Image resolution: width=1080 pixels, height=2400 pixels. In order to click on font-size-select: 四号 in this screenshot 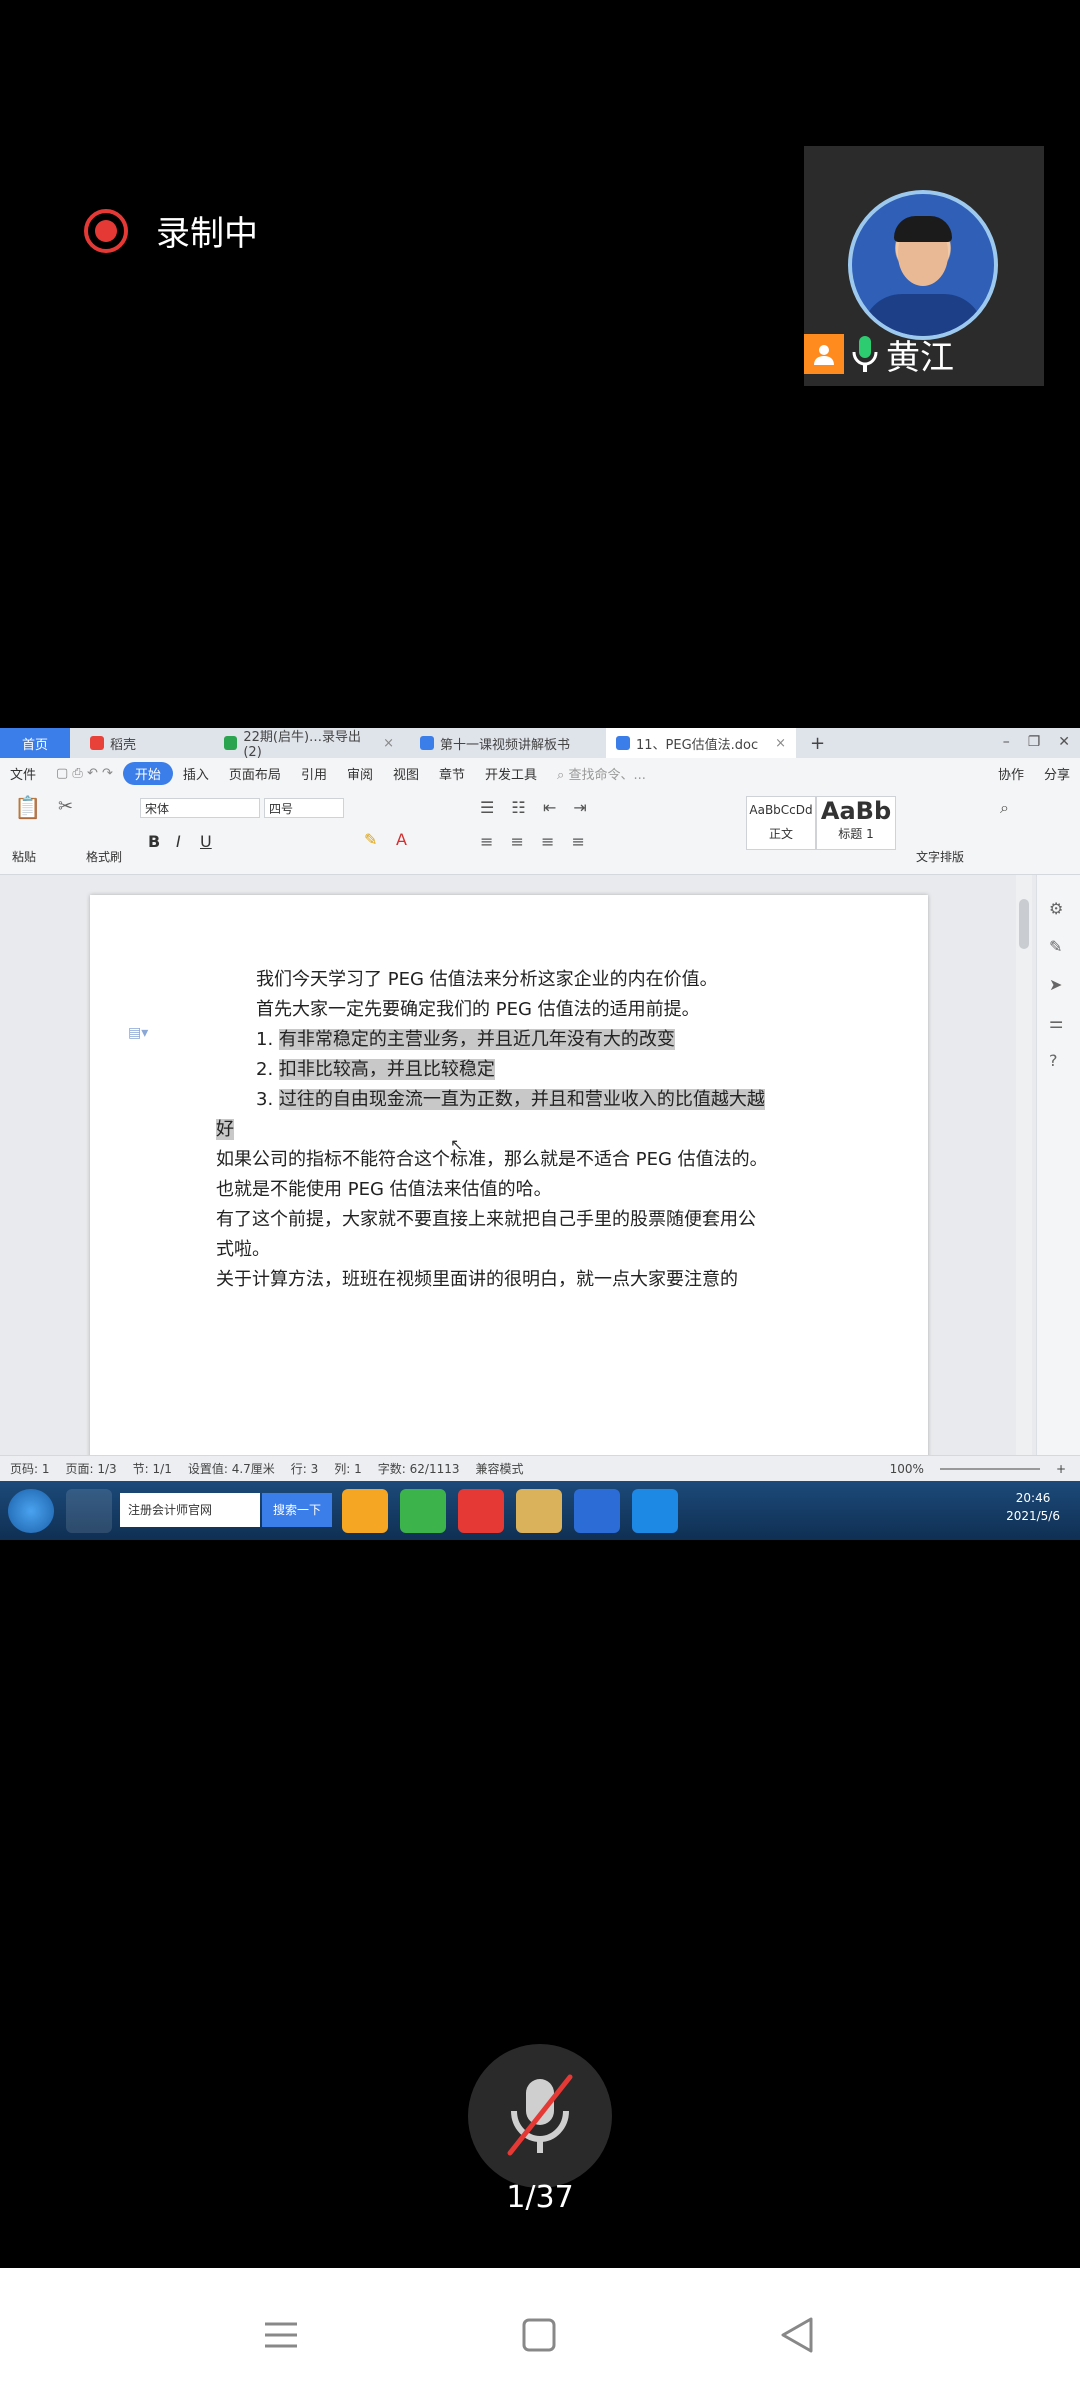, I will do `click(304, 808)`.